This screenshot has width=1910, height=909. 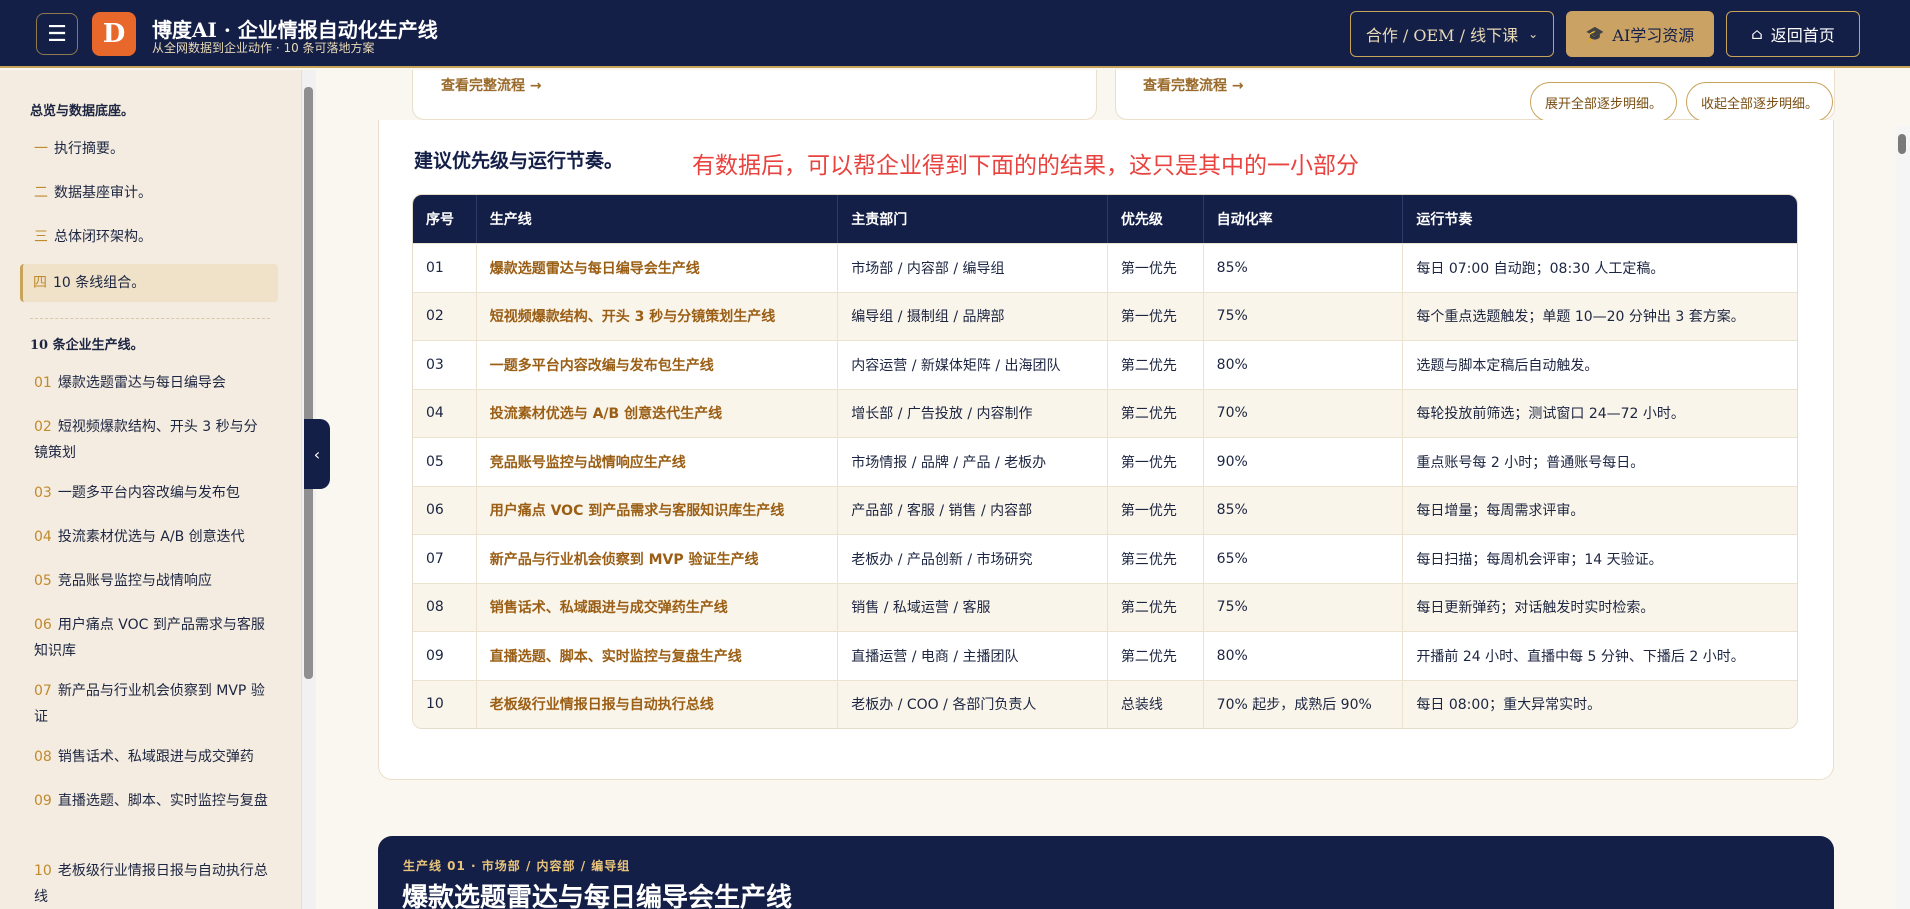 What do you see at coordinates (657, 461) in the screenshot?
I see `line-name-link: 竞品账号监控与战情响应生产线` at bounding box center [657, 461].